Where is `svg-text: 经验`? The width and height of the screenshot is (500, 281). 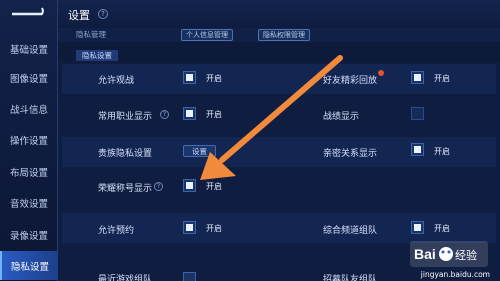 svg-text: 经验 is located at coordinates (466, 255).